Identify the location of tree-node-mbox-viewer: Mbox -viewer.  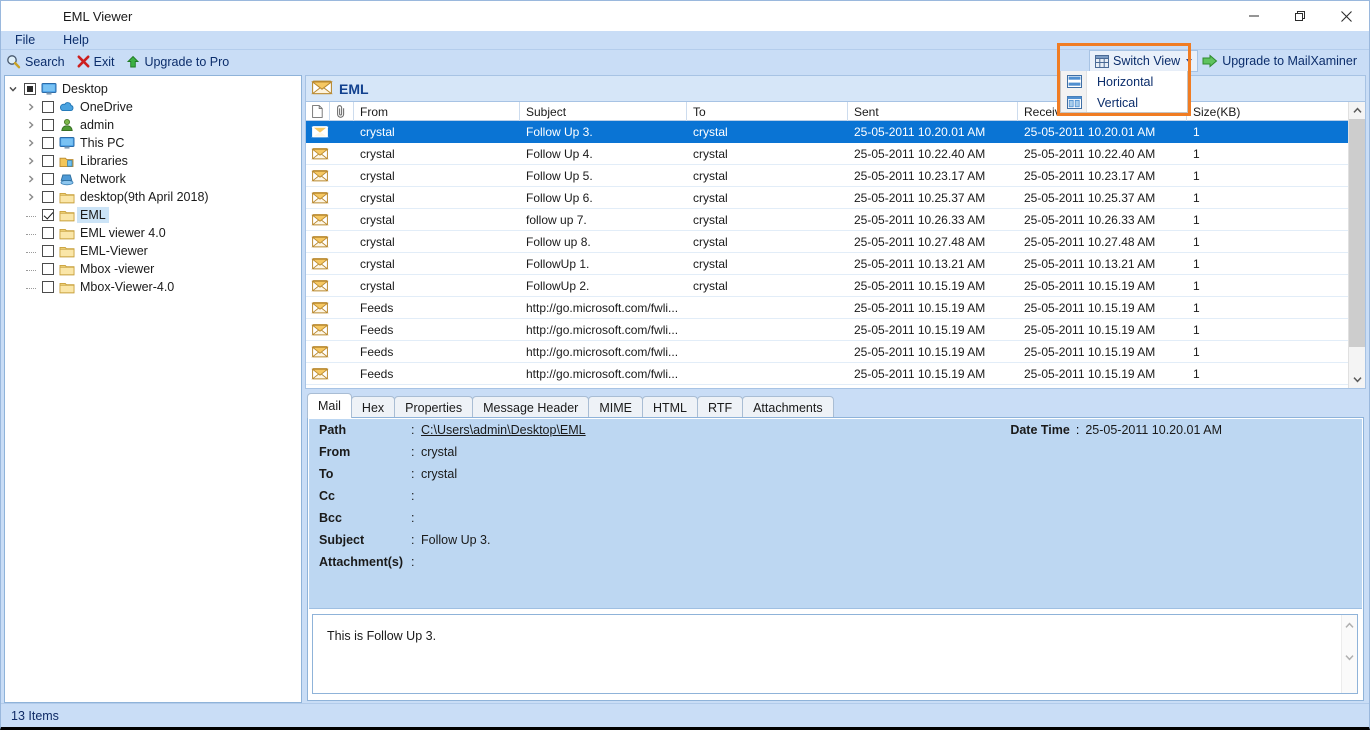
(153, 269).